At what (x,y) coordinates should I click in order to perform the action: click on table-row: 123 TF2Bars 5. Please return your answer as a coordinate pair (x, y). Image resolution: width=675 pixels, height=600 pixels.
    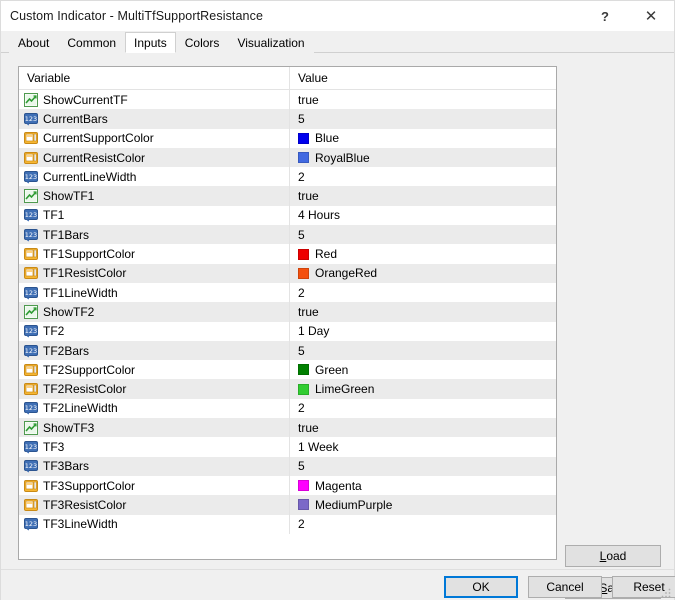
    Looking at the image, I should click on (287, 350).